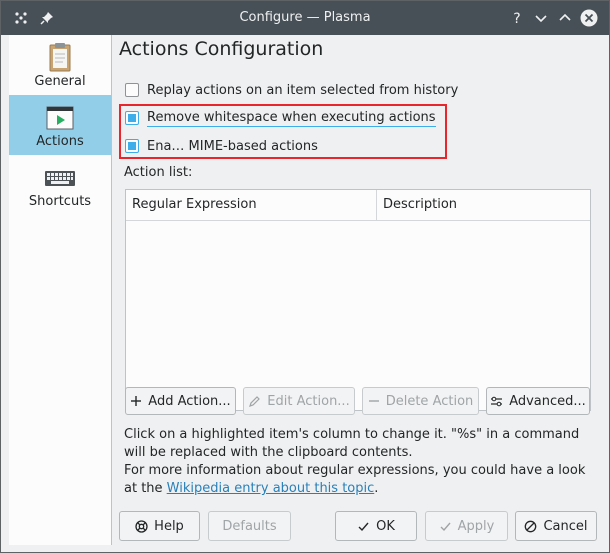  I want to click on table-header: Regular Expression Description, so click(358, 205).